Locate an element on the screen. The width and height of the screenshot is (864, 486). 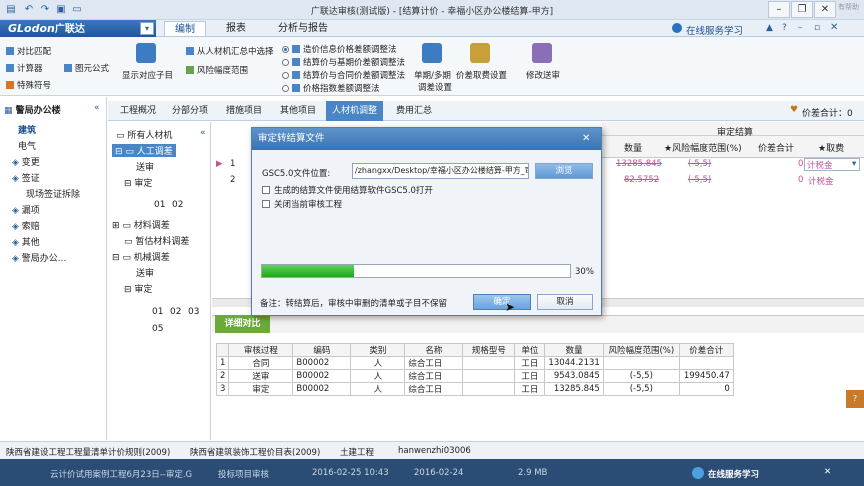
show-quota-button: 显示对应子目 is located at coordinates (147, 75).